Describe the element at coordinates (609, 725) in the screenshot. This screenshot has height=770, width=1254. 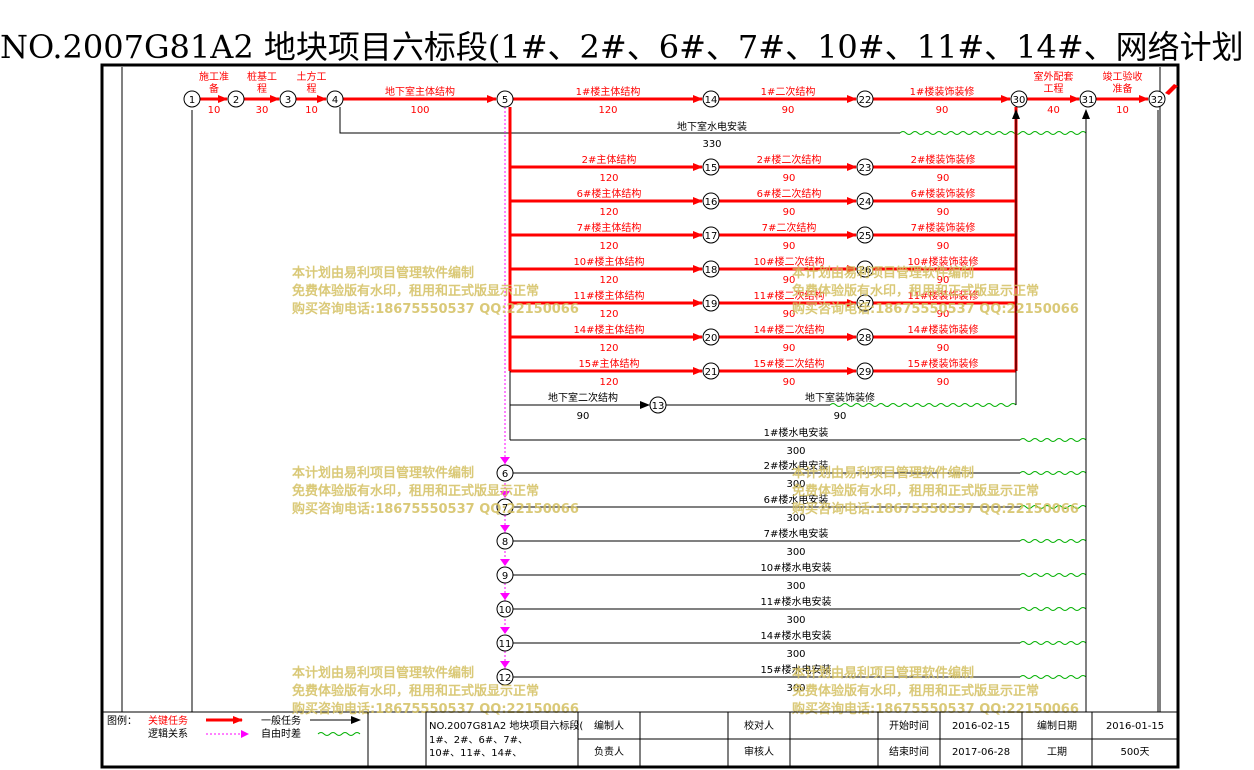
I see `table-compiler-label: 编制人` at that location.